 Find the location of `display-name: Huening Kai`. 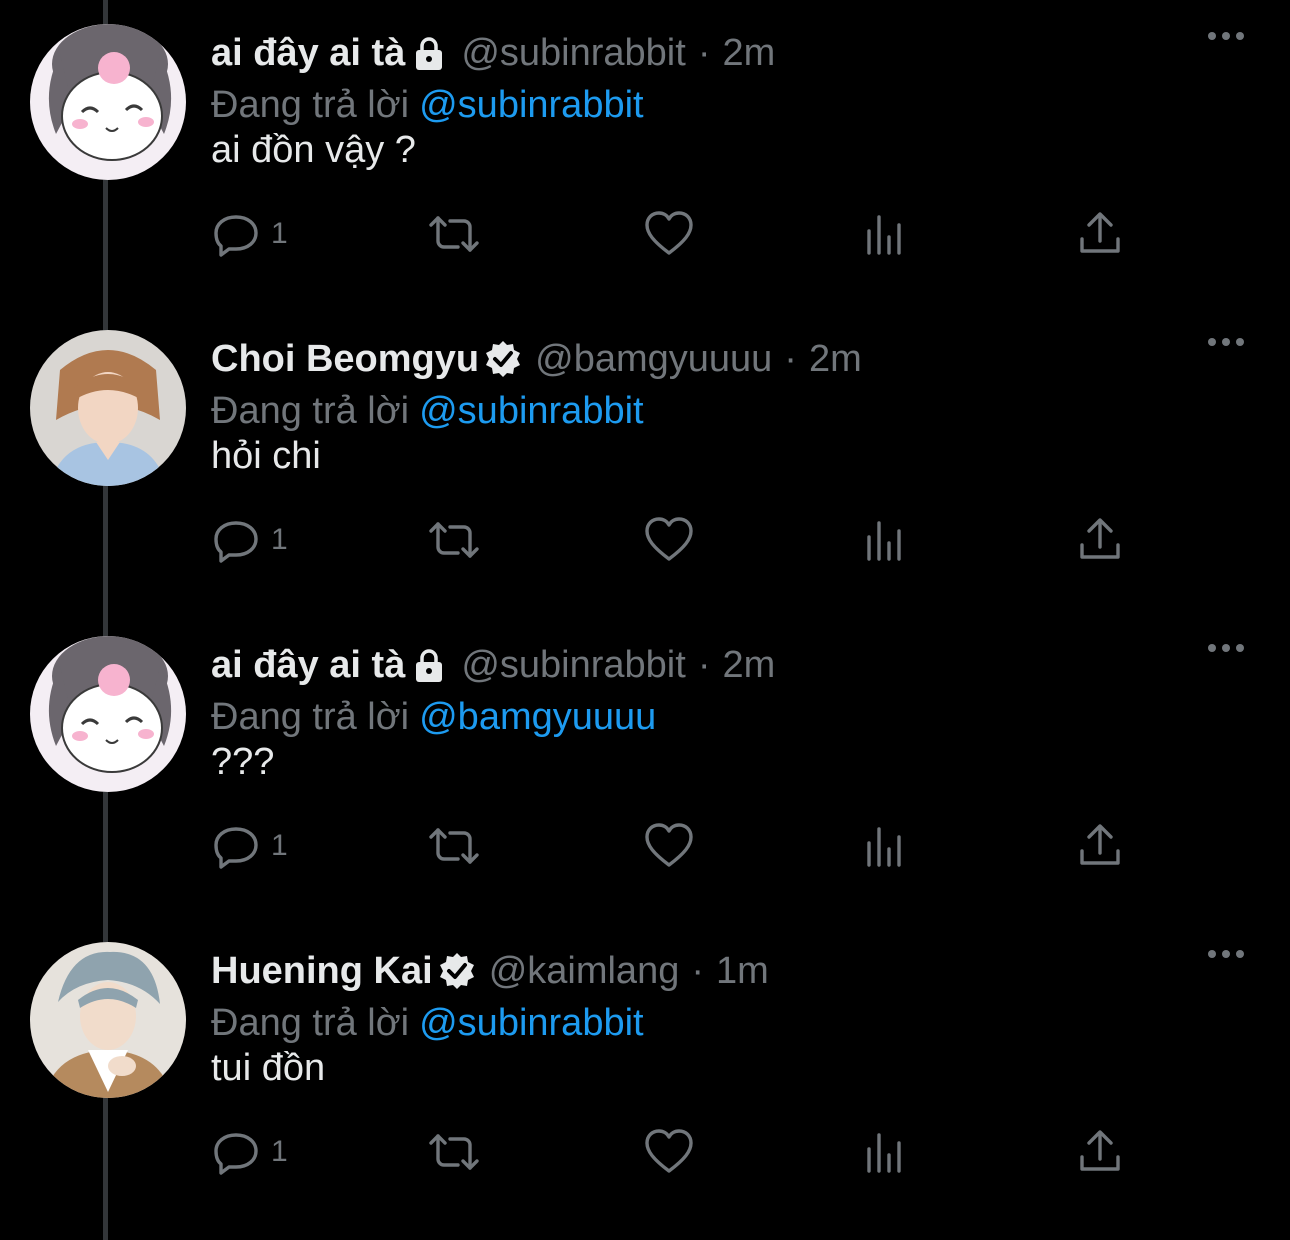

display-name: Huening Kai is located at coordinates (322, 971).